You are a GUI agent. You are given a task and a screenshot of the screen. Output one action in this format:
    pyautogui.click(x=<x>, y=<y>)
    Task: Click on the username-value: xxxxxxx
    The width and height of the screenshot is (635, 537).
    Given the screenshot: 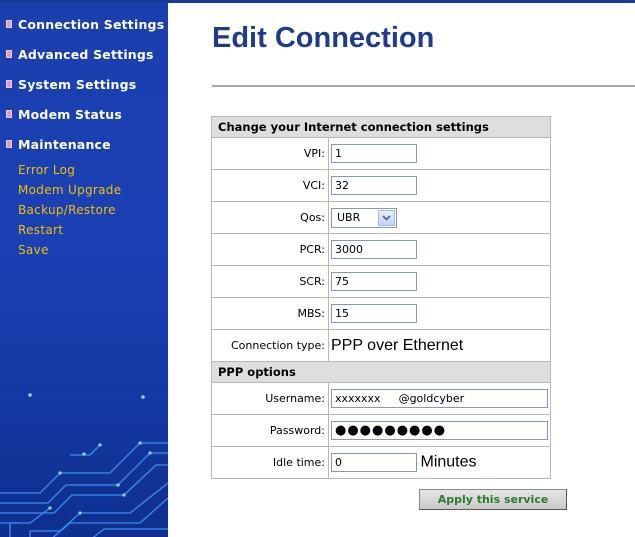 What is the action you would take?
    pyautogui.click(x=358, y=398)
    